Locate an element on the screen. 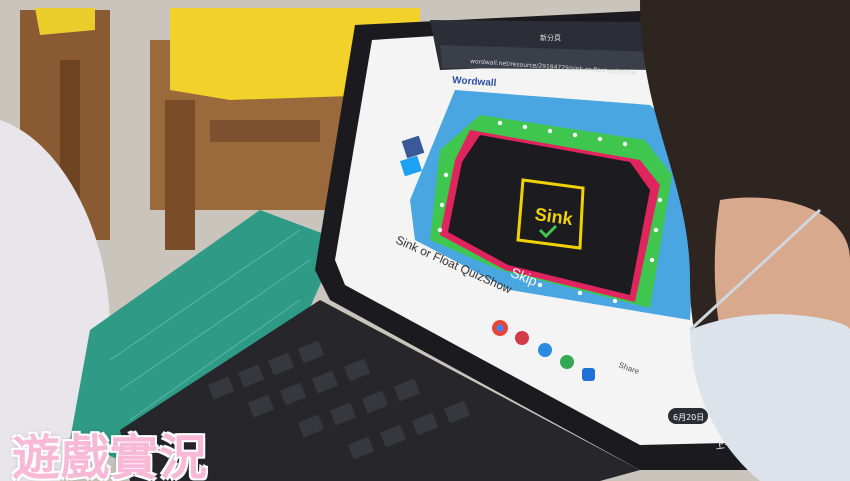 The height and width of the screenshot is (481, 850). taskbar-date: 6月20日 is located at coordinates (688, 417).